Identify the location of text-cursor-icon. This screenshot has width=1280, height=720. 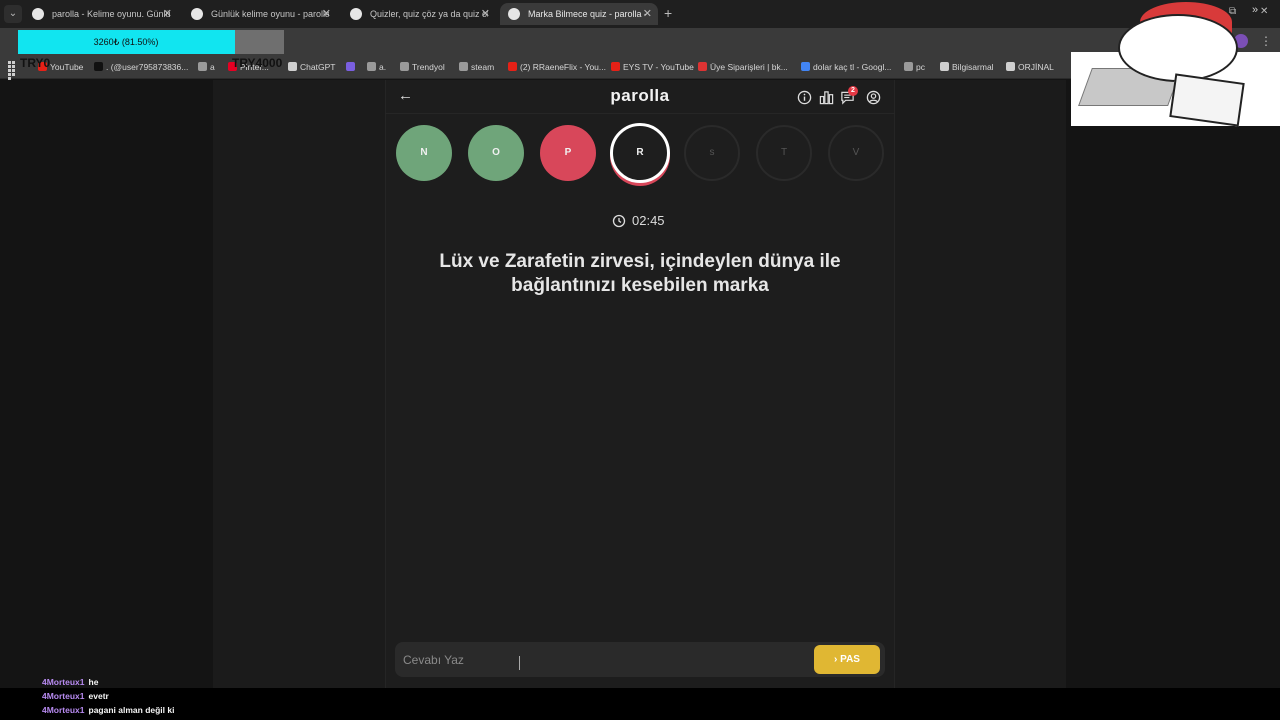
(522, 663).